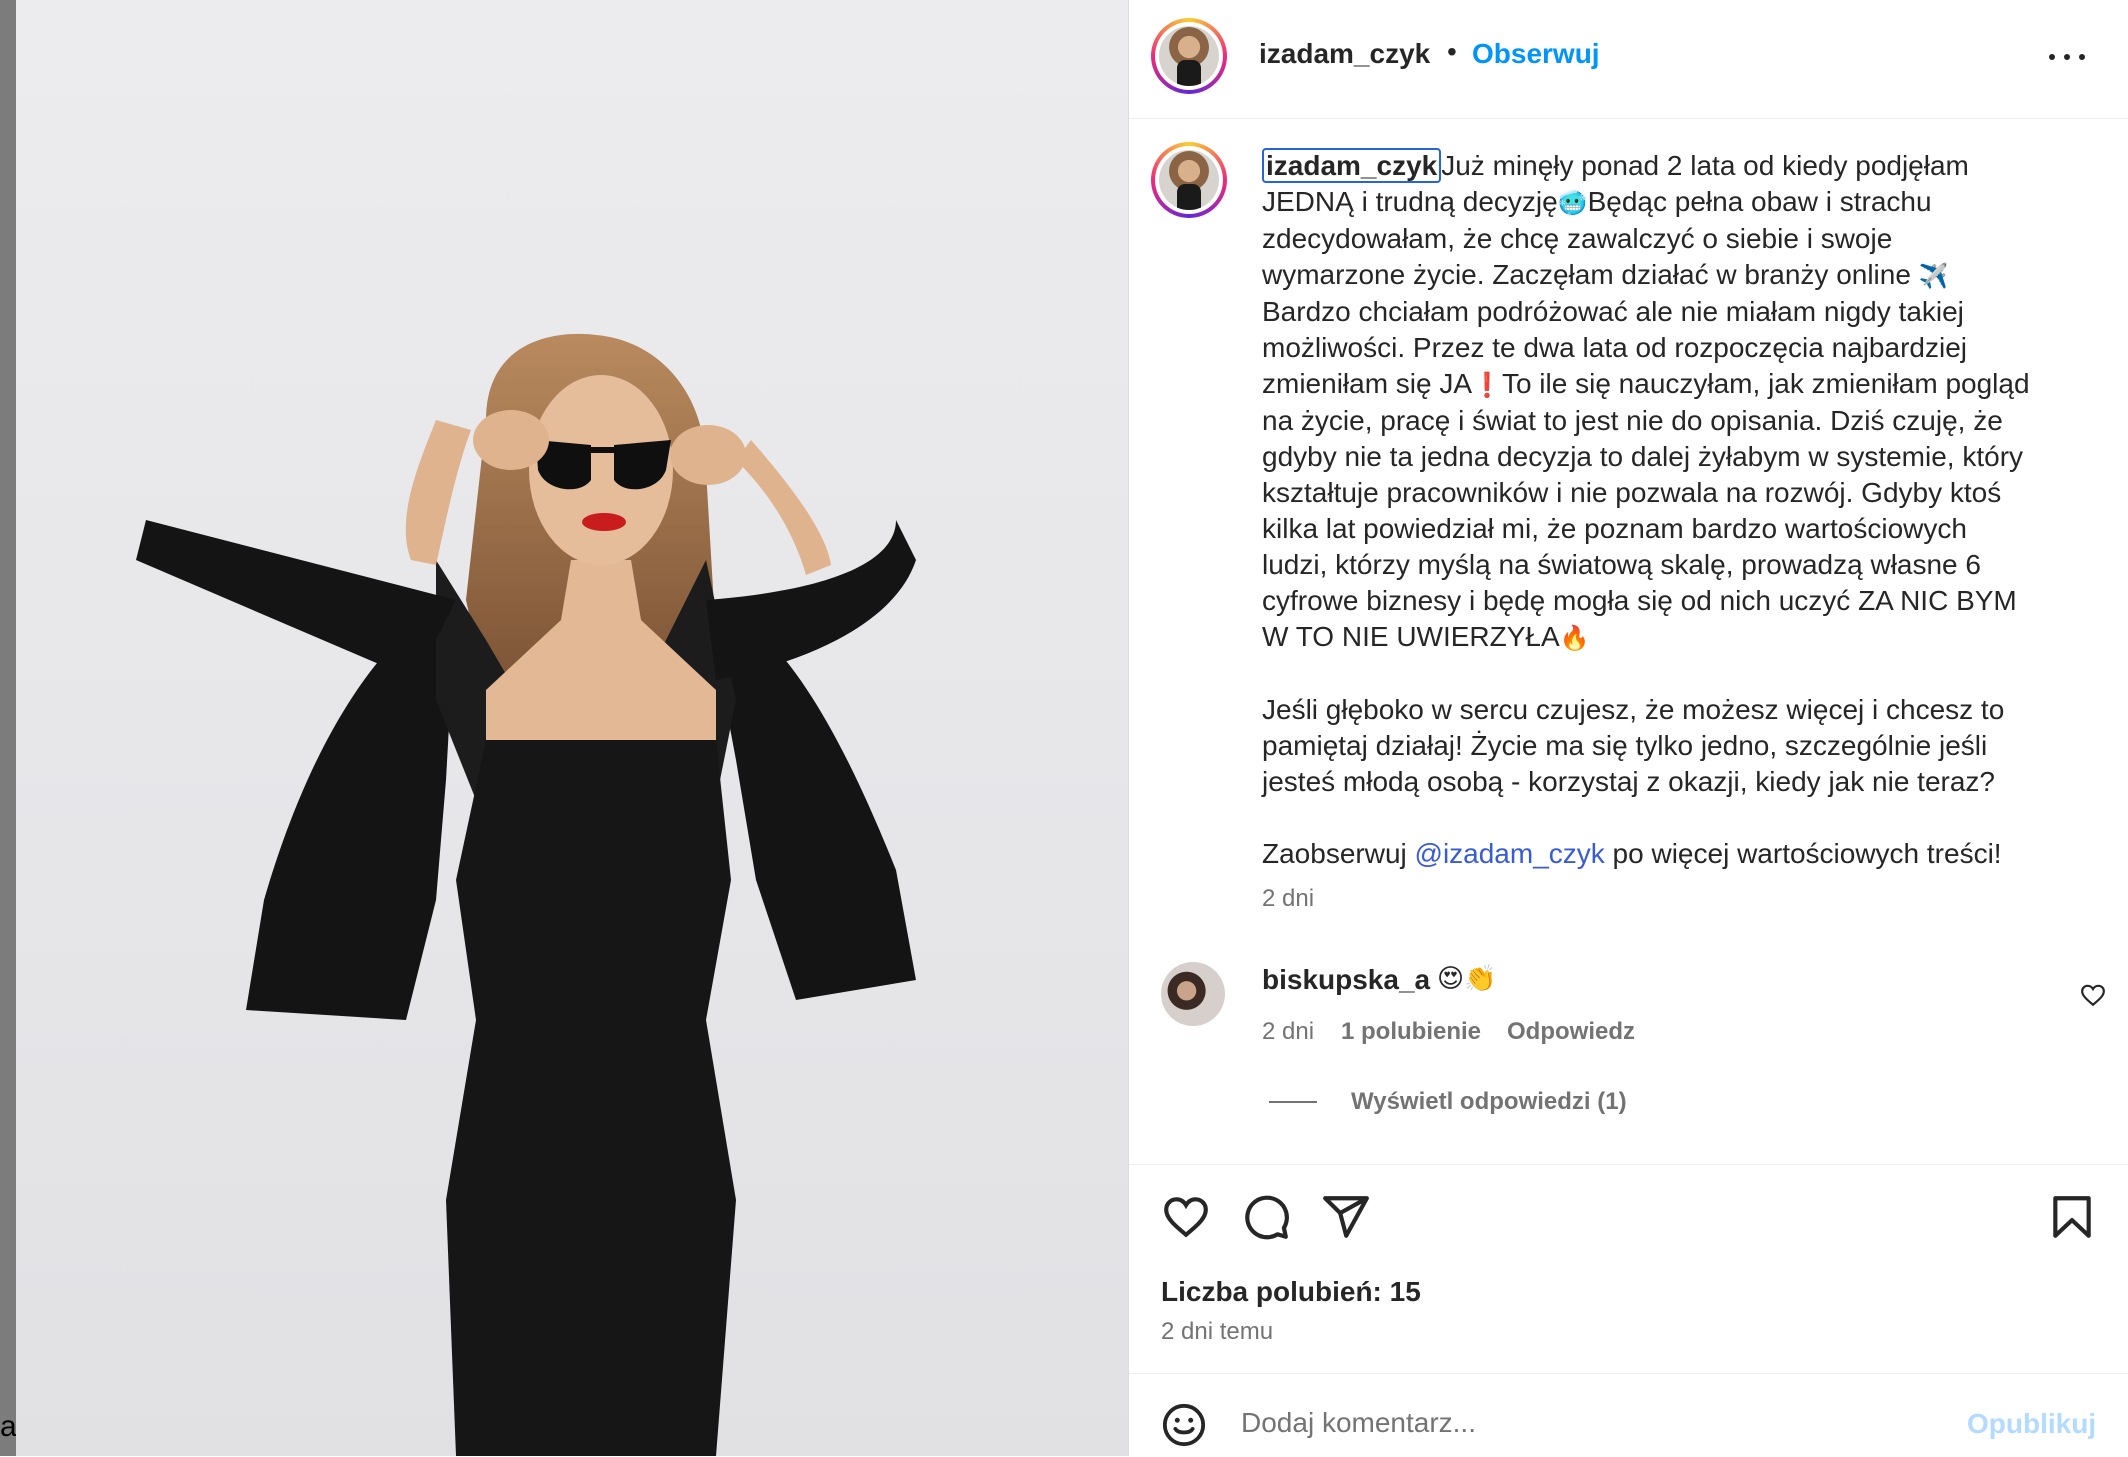 The image size is (2128, 1457). I want to click on more-horizontal-icon, so click(2067, 56).